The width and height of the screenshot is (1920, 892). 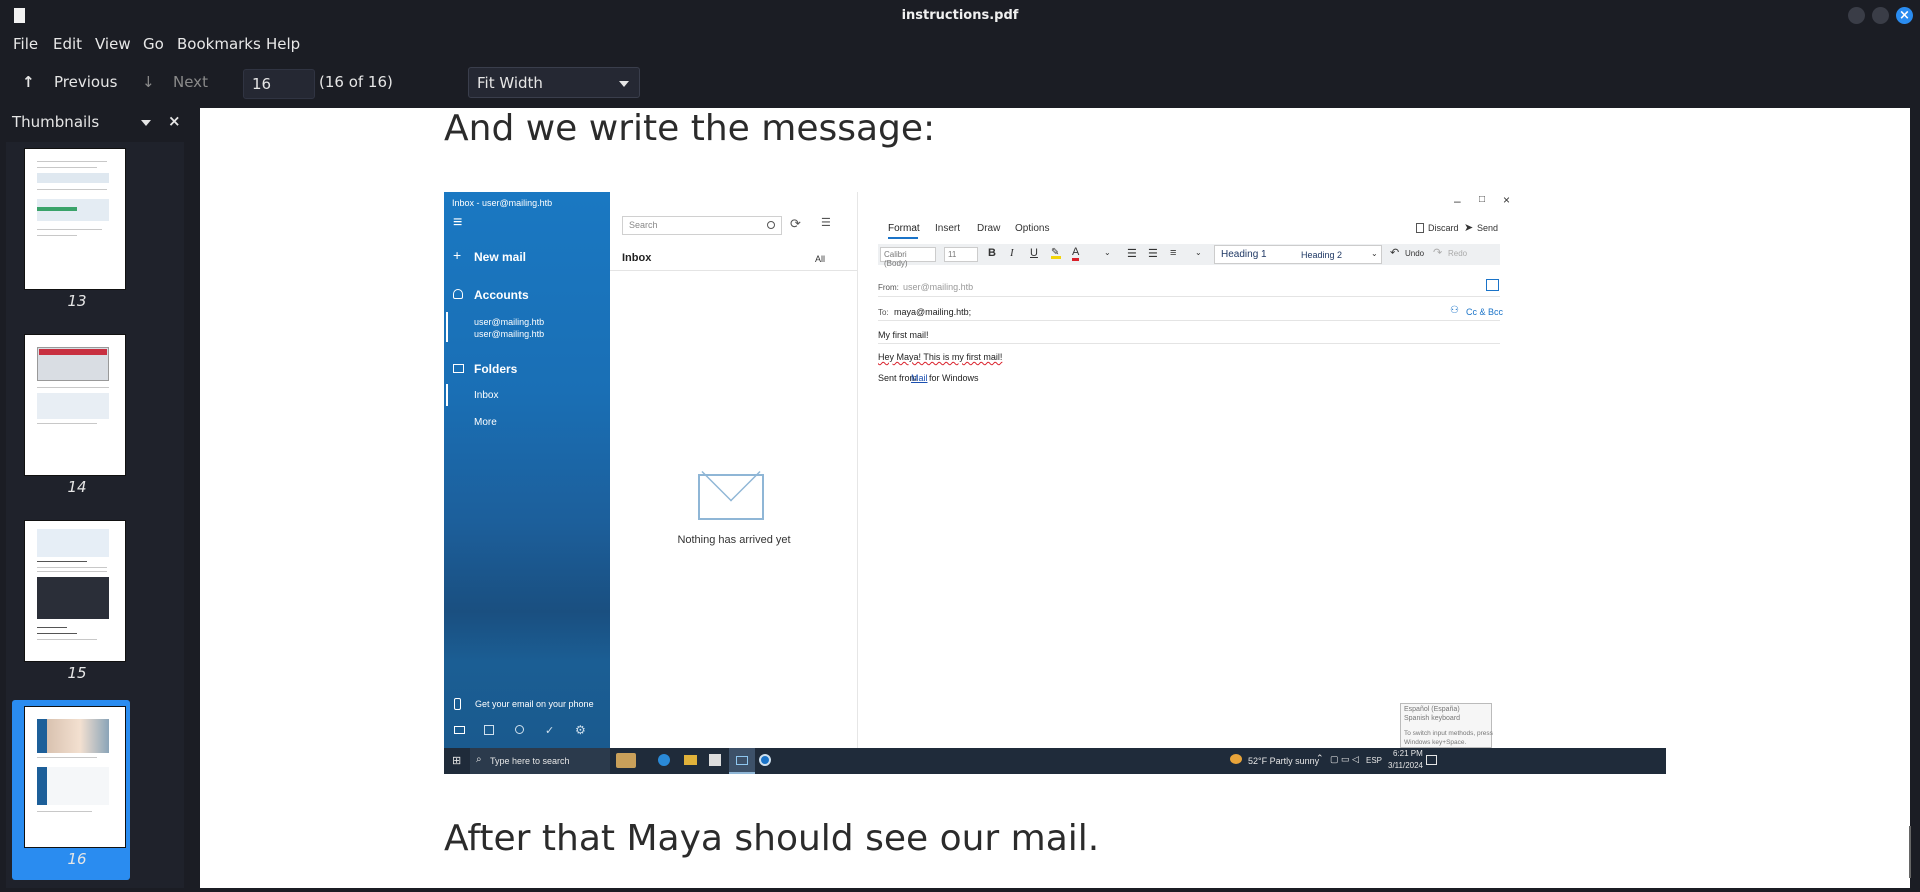 What do you see at coordinates (530, 761) in the screenshot?
I see `taskbar-search-text: Type here to search` at bounding box center [530, 761].